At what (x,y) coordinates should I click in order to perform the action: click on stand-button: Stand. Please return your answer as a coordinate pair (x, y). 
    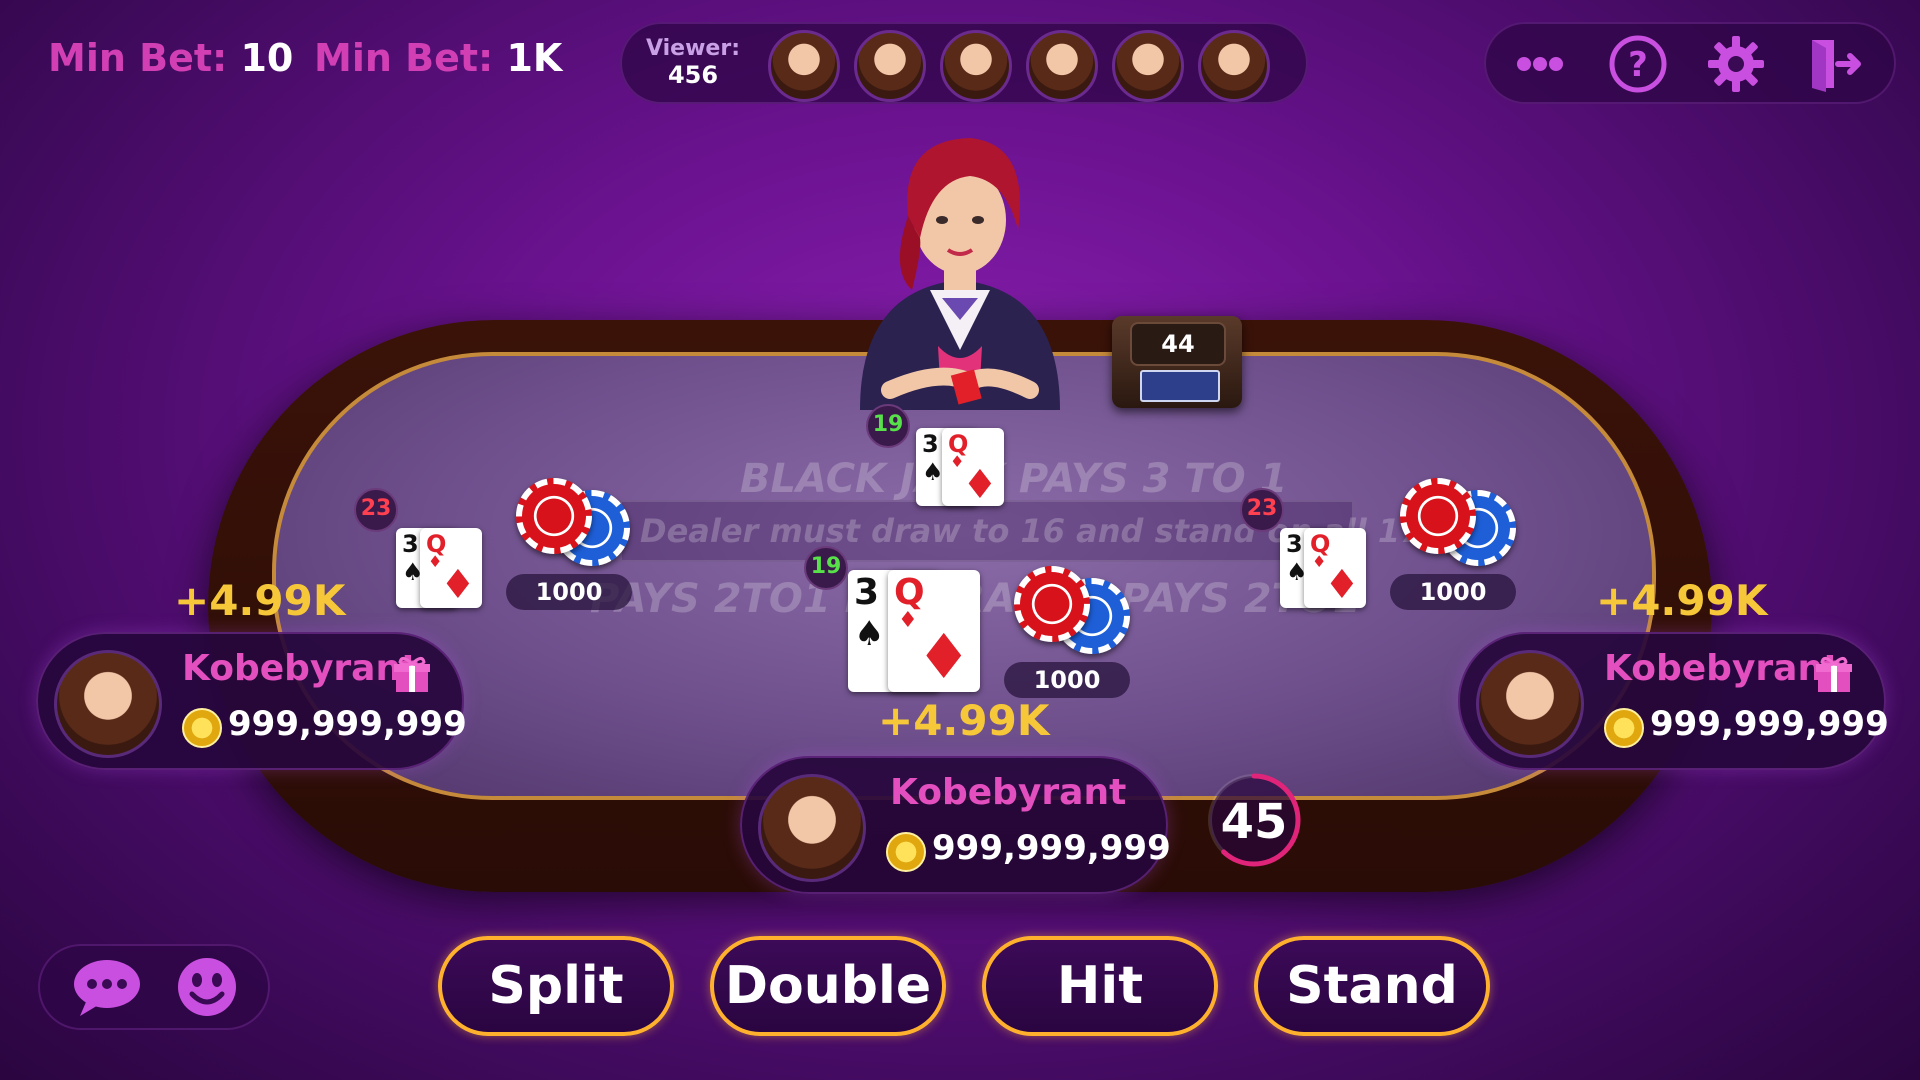
    Looking at the image, I should click on (1372, 986).